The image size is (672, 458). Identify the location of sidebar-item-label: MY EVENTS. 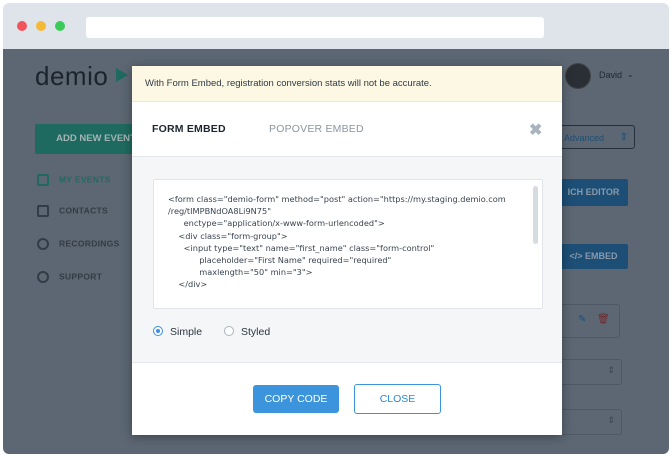
(85, 179).